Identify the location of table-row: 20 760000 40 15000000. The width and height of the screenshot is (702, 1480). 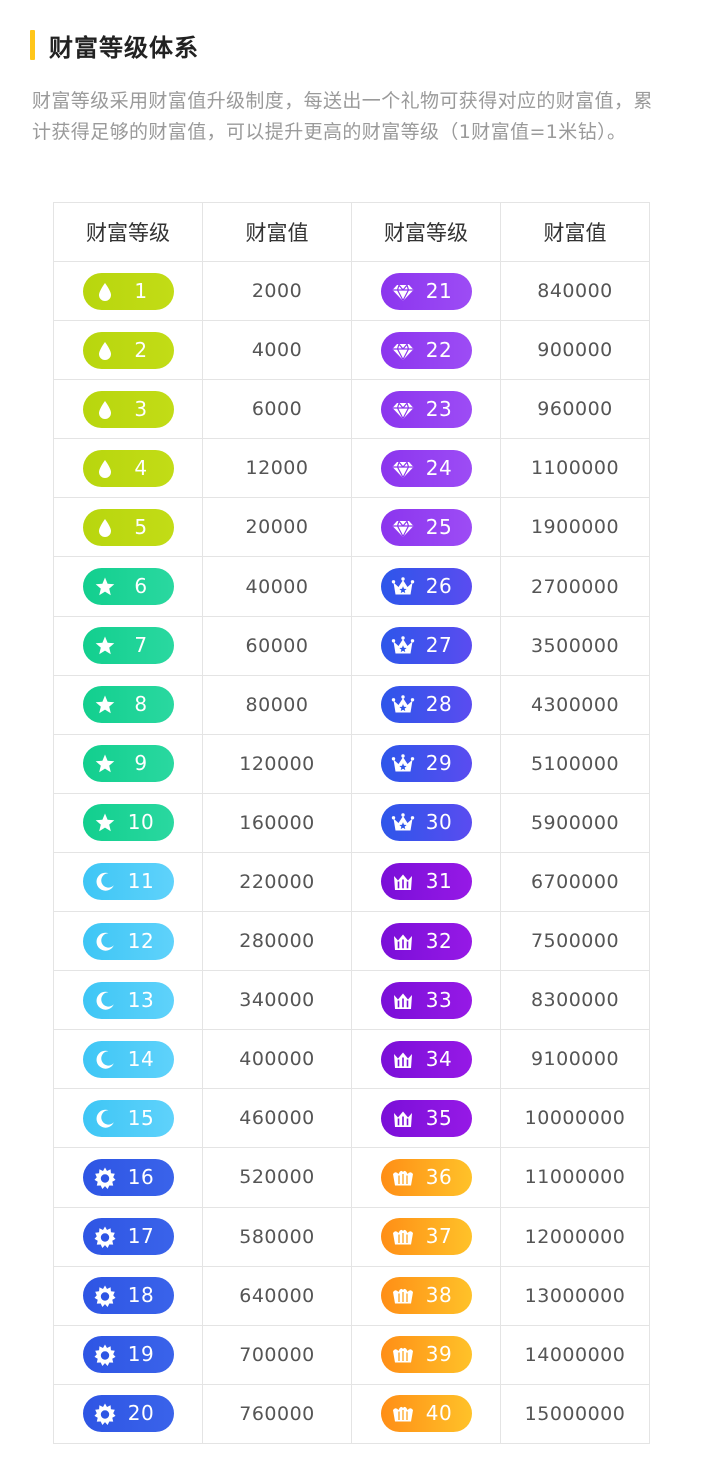
(351, 1413).